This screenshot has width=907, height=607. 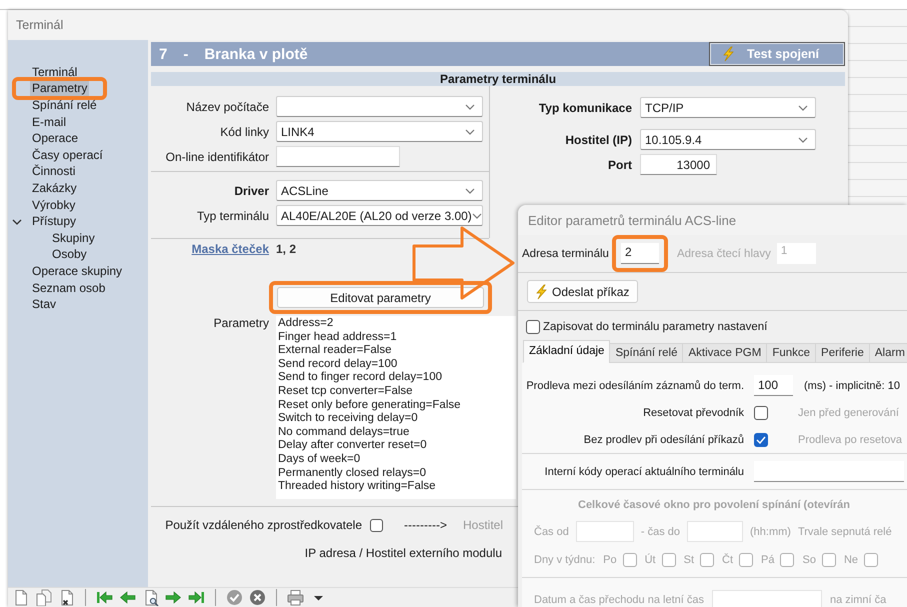 I want to click on tree-item: Přístupy, so click(x=54, y=222).